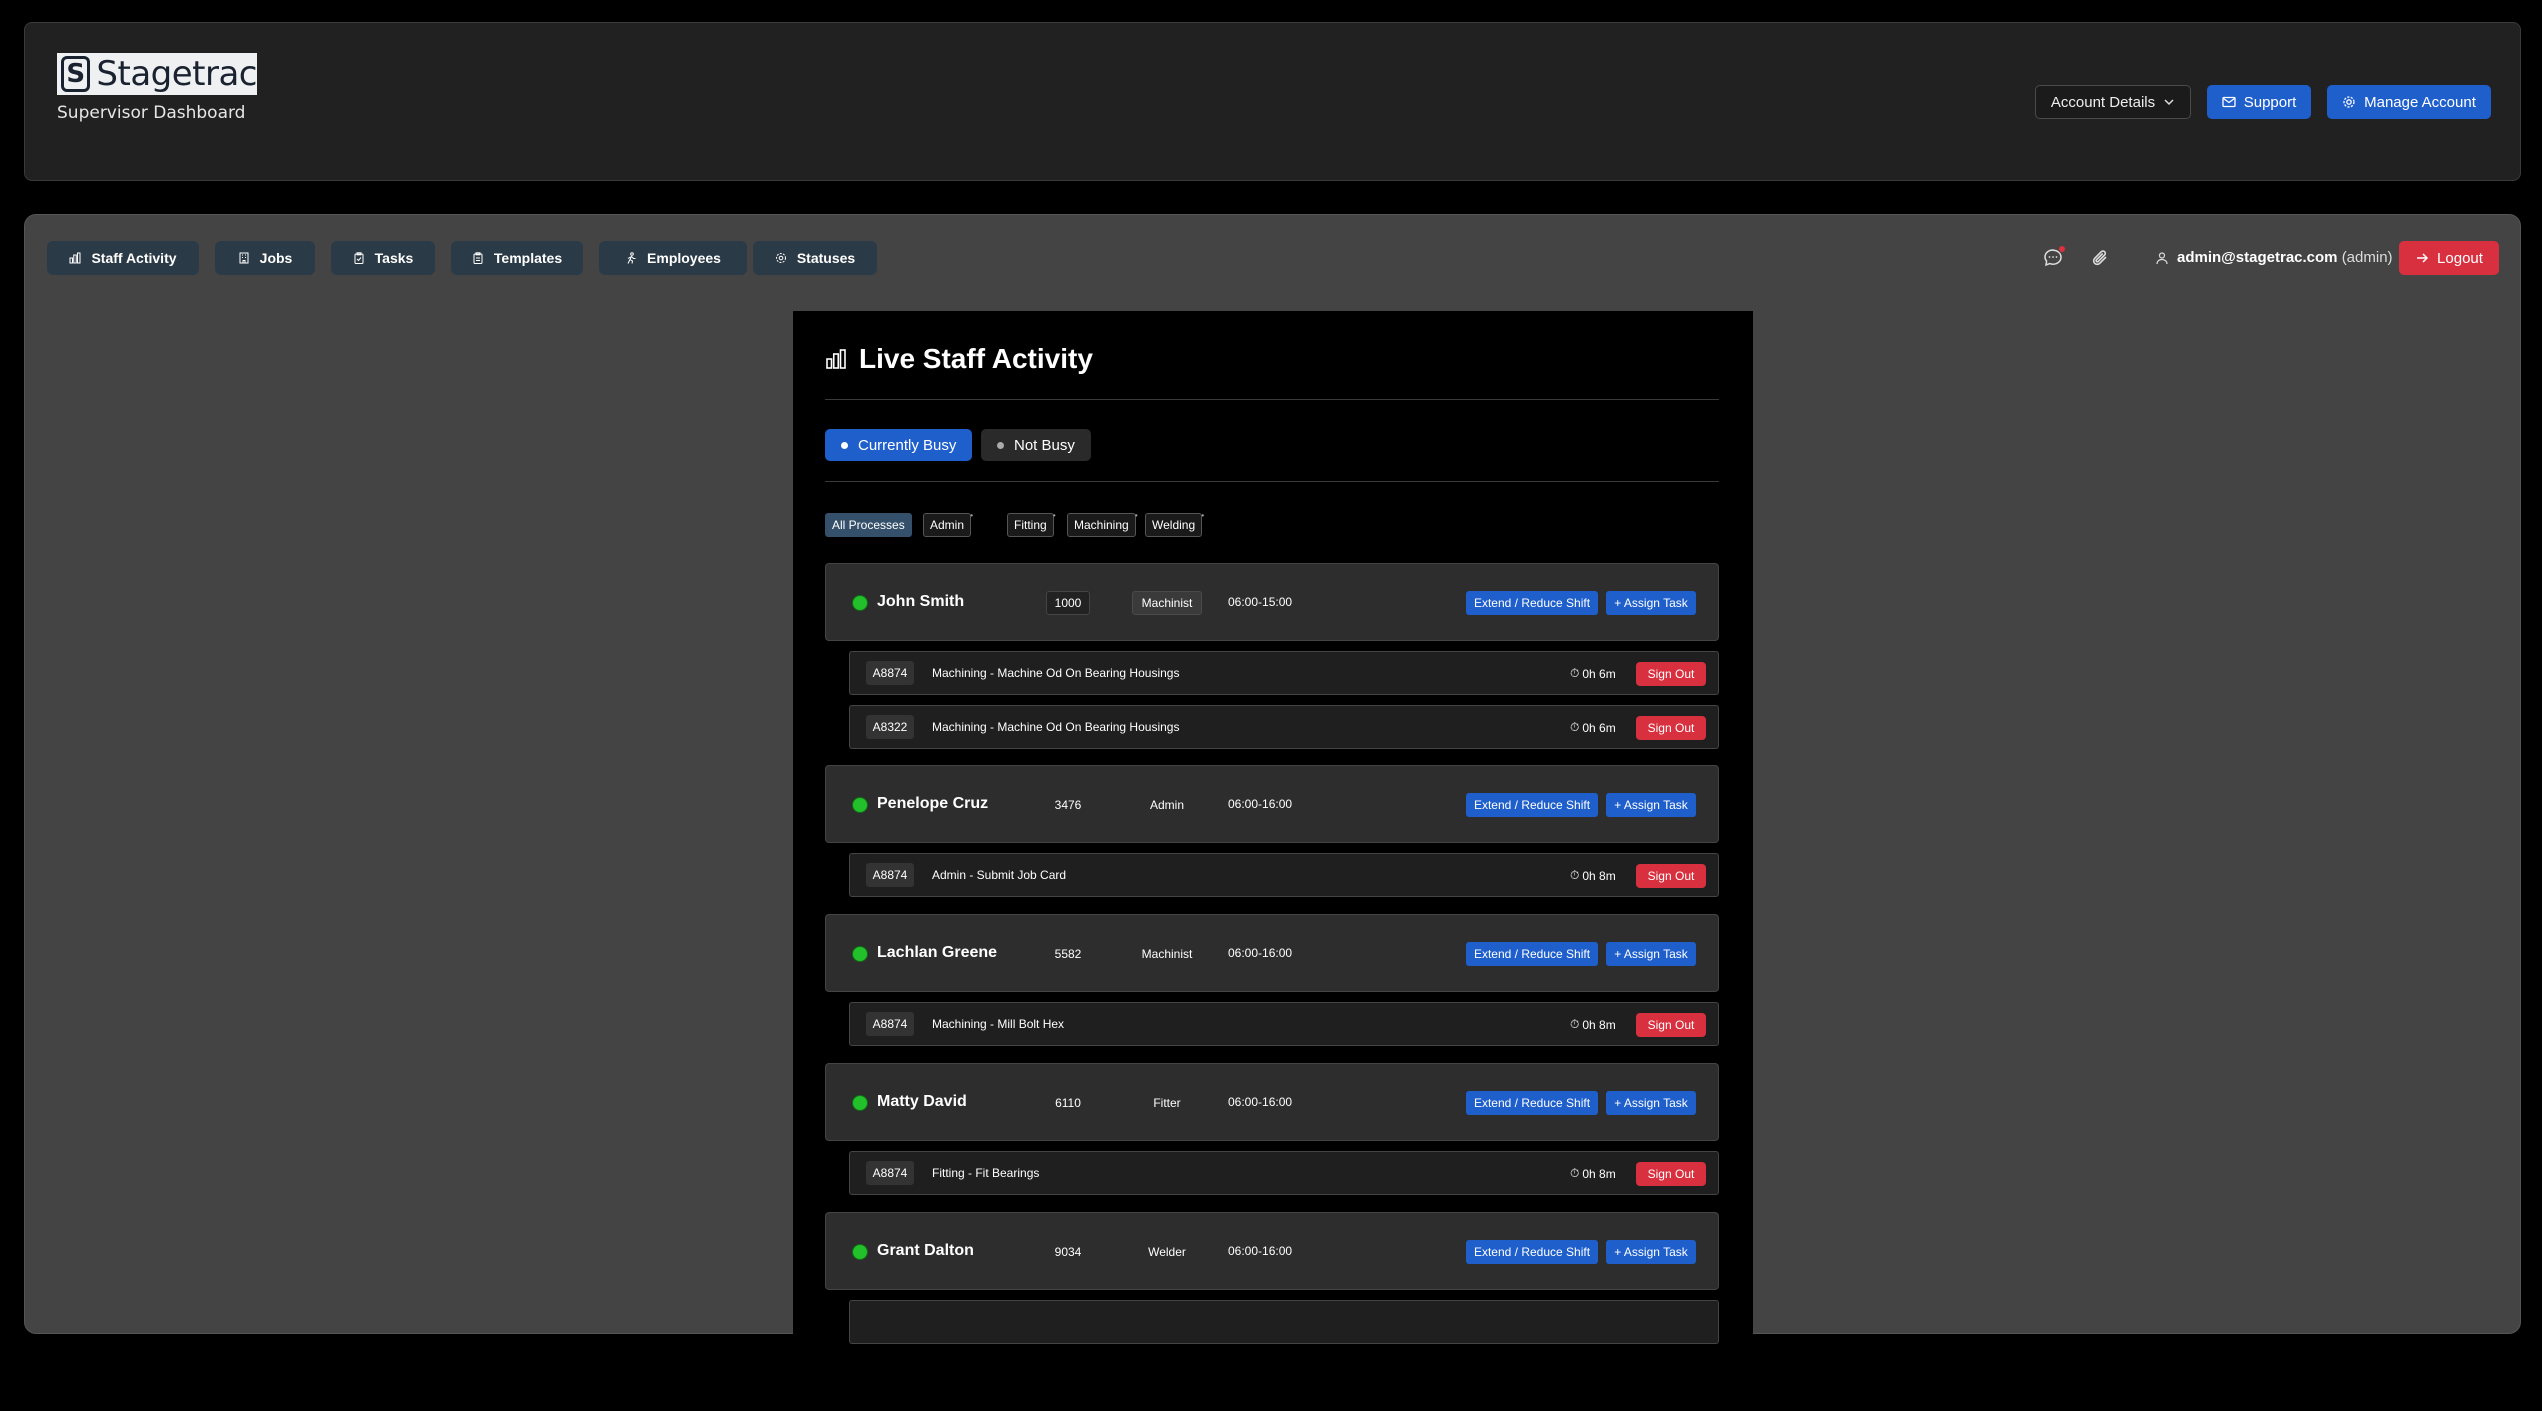 The width and height of the screenshot is (2542, 1411). I want to click on employee-role: Welder, so click(1167, 1252).